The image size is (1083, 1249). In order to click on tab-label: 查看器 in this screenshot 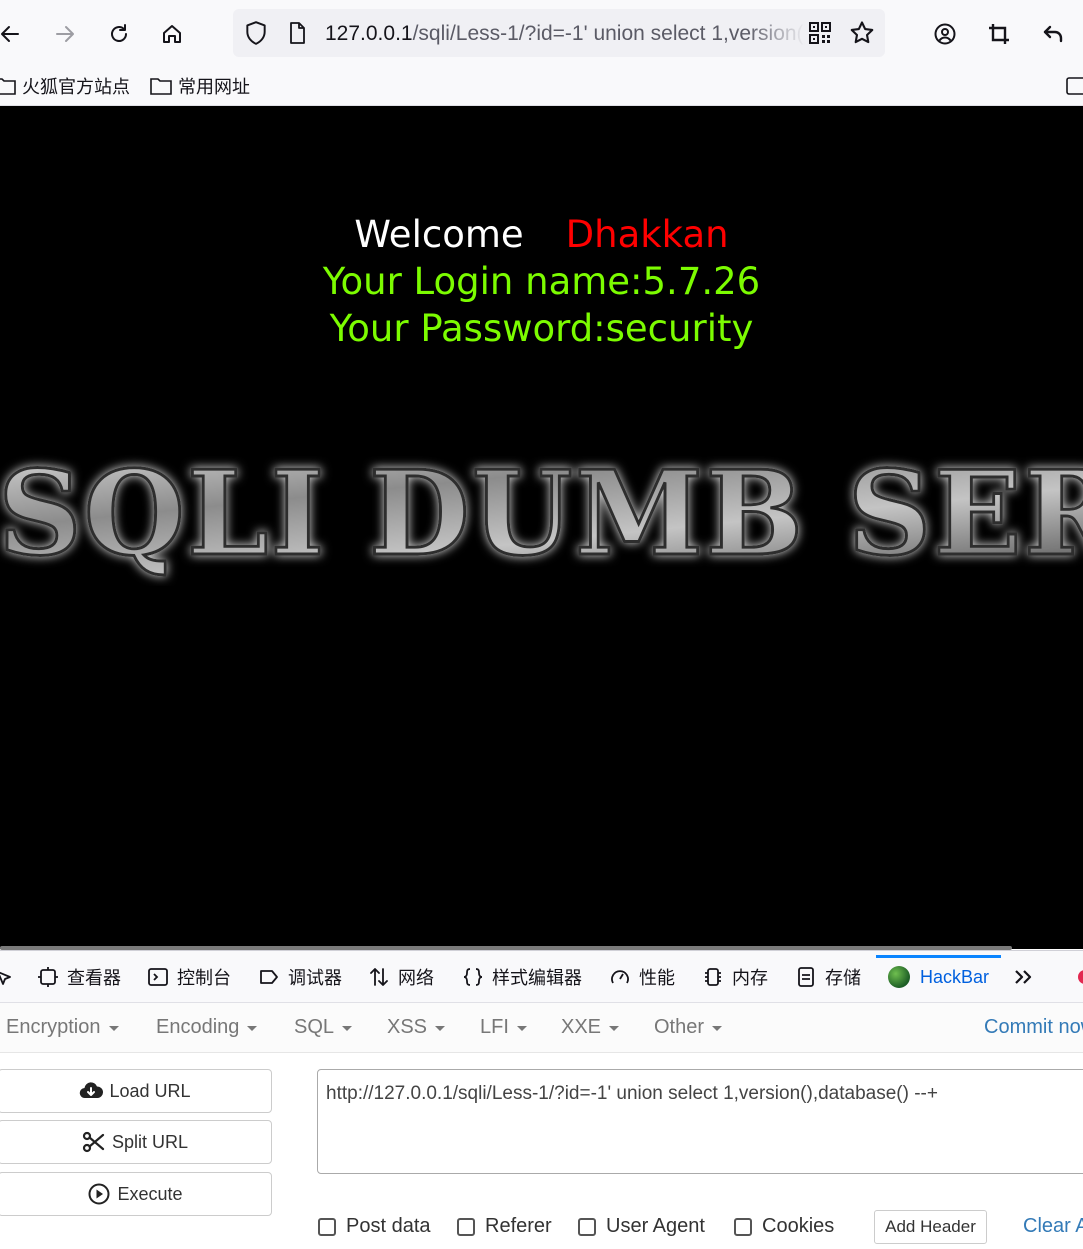, I will do `click(94, 978)`.